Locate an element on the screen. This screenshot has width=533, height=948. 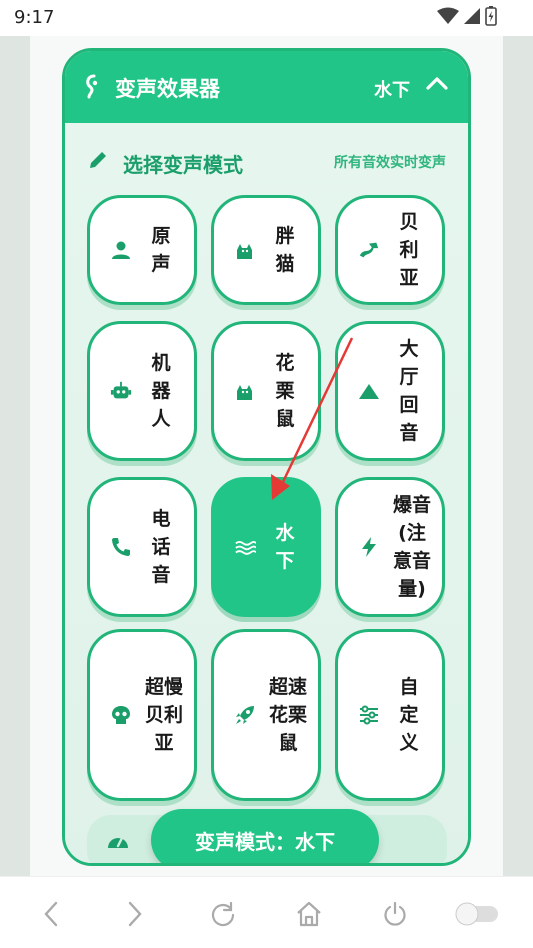
back-button is located at coordinates (51, 914).